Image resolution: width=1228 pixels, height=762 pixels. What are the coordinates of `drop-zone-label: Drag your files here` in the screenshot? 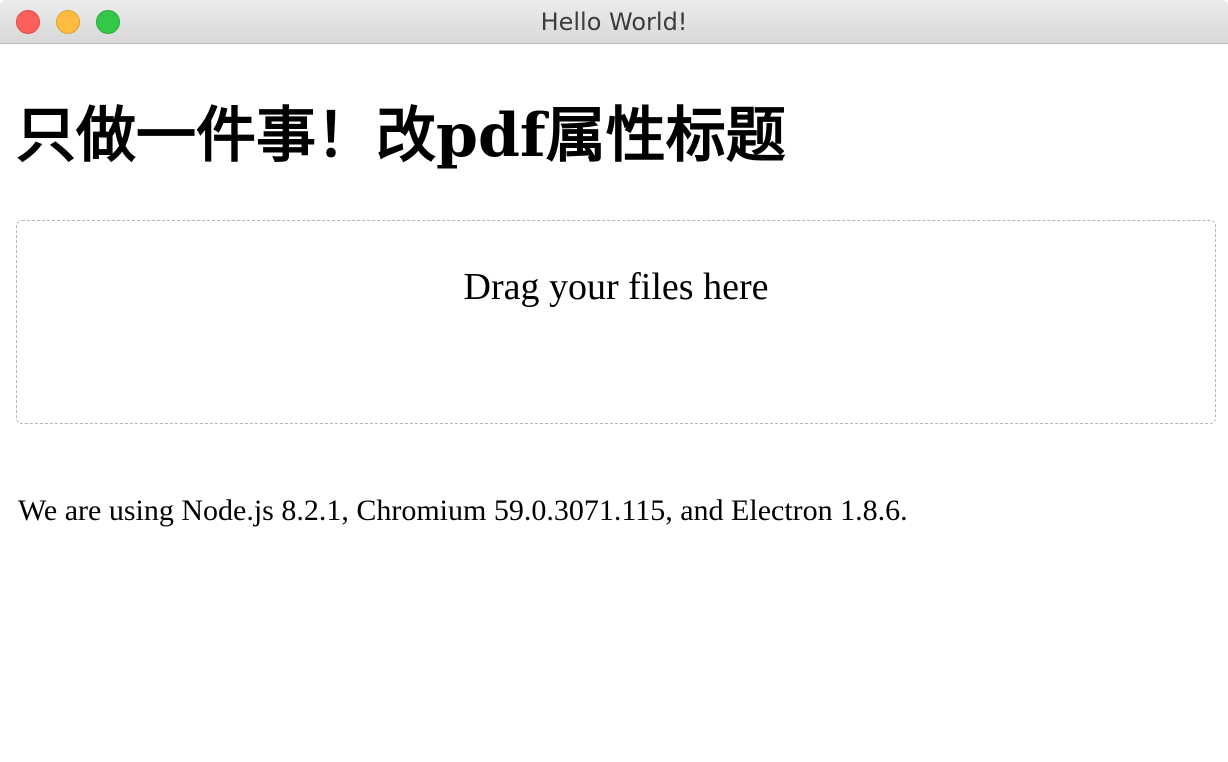 It's located at (616, 287).